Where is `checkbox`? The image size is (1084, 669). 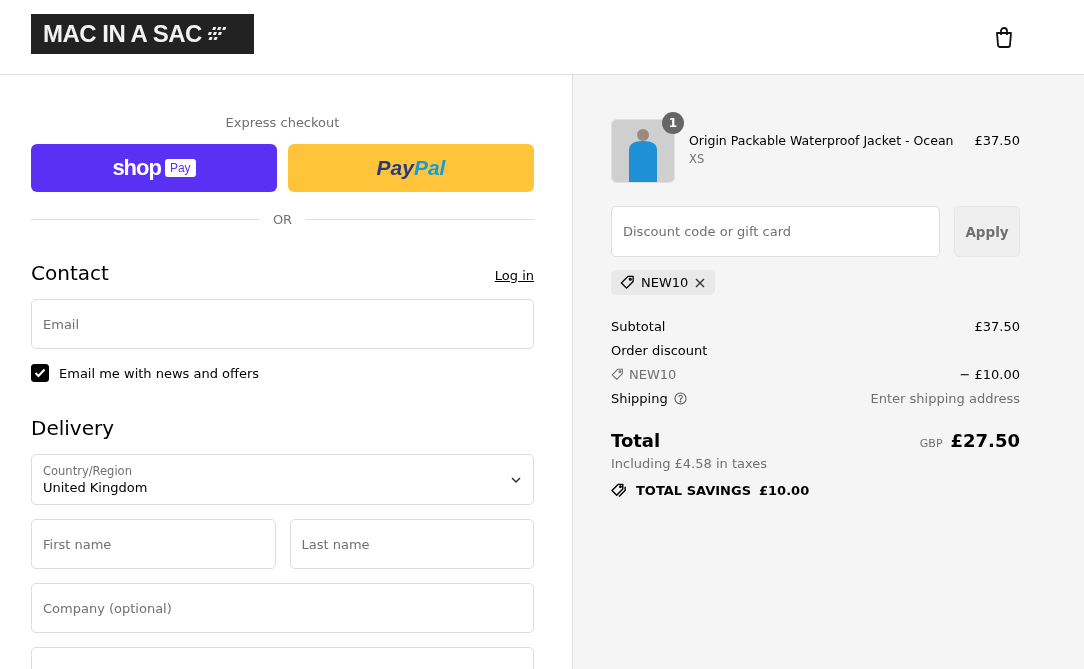 checkbox is located at coordinates (40, 373).